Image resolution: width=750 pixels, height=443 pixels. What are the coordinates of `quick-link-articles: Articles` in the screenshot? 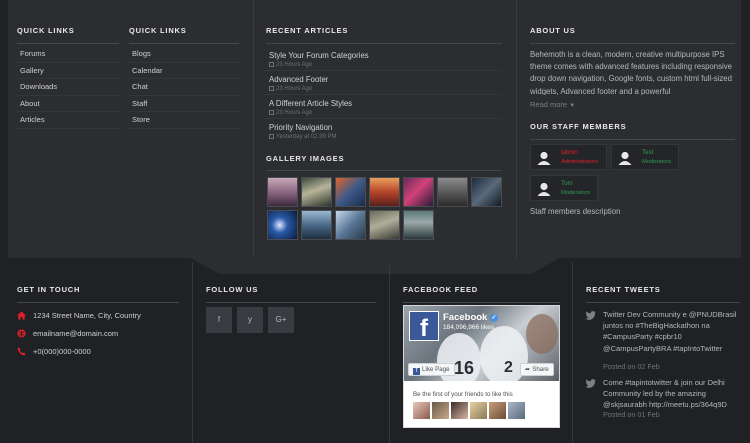 It's located at (68, 120).